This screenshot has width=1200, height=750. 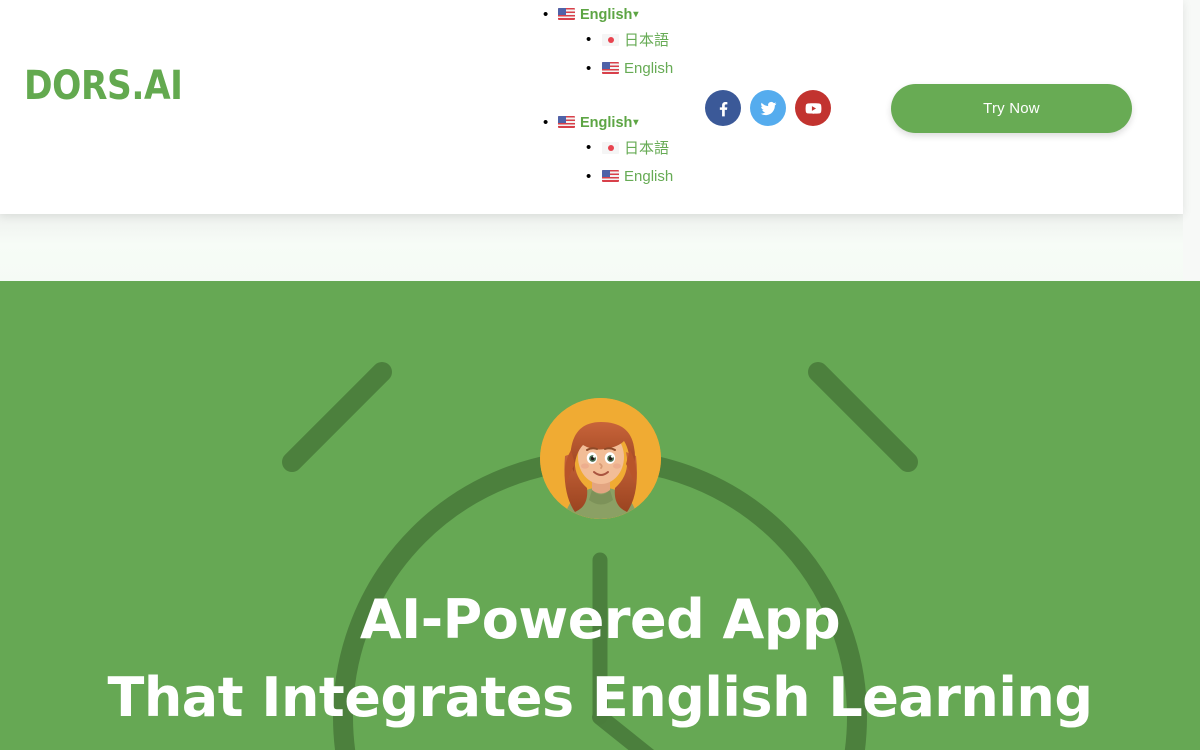 I want to click on headline-line-3: Into Your Daily Life, so click(x=600, y=743).